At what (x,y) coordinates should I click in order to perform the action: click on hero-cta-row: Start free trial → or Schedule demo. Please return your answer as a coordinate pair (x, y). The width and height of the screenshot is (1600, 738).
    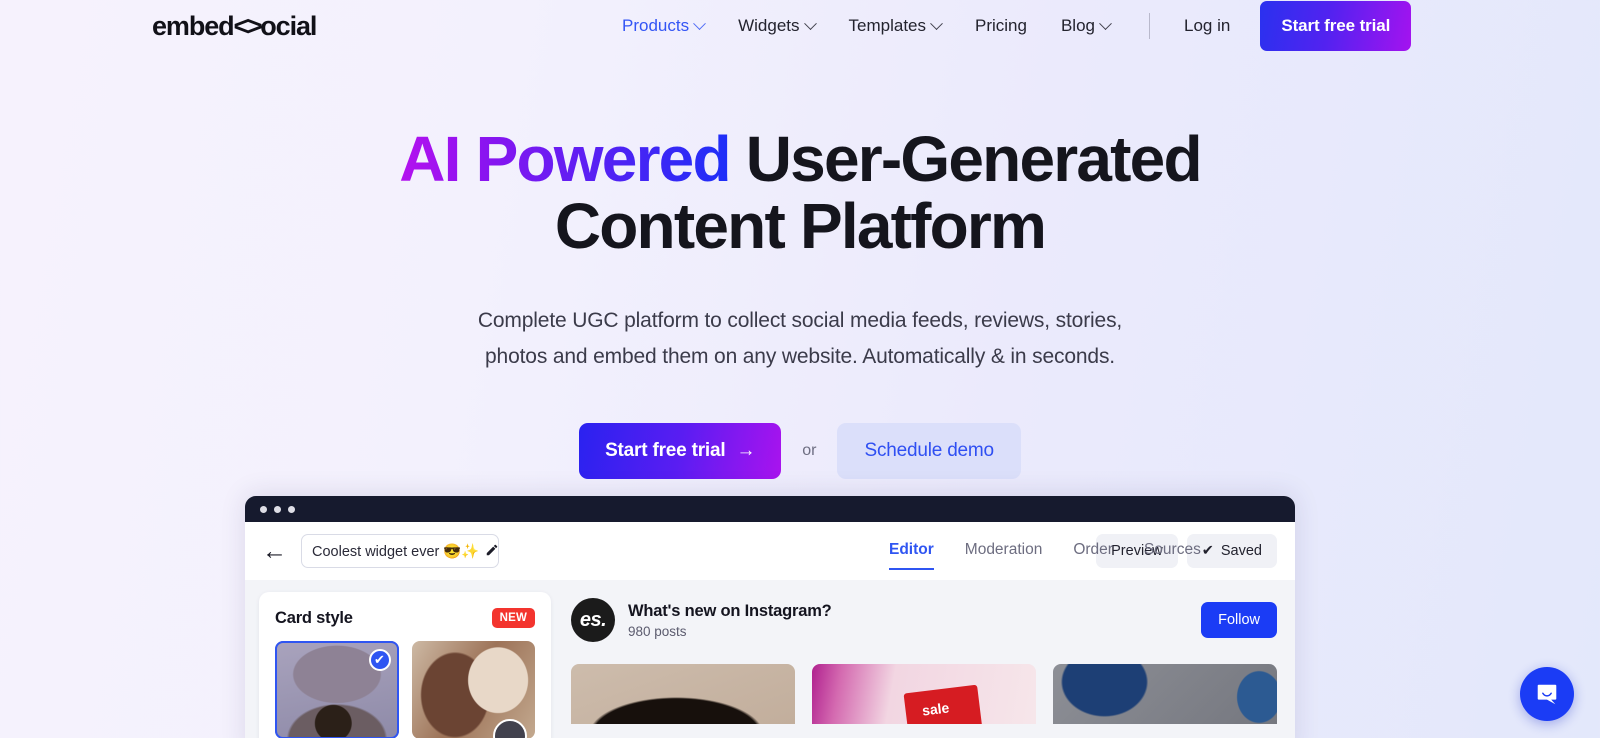
    Looking at the image, I should click on (800, 451).